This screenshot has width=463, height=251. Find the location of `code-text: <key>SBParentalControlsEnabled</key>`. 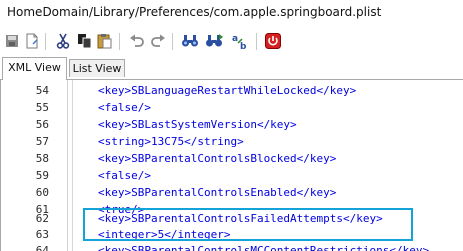

code-text: <key>SBParentalControlsEnabled</key> is located at coordinates (217, 192).